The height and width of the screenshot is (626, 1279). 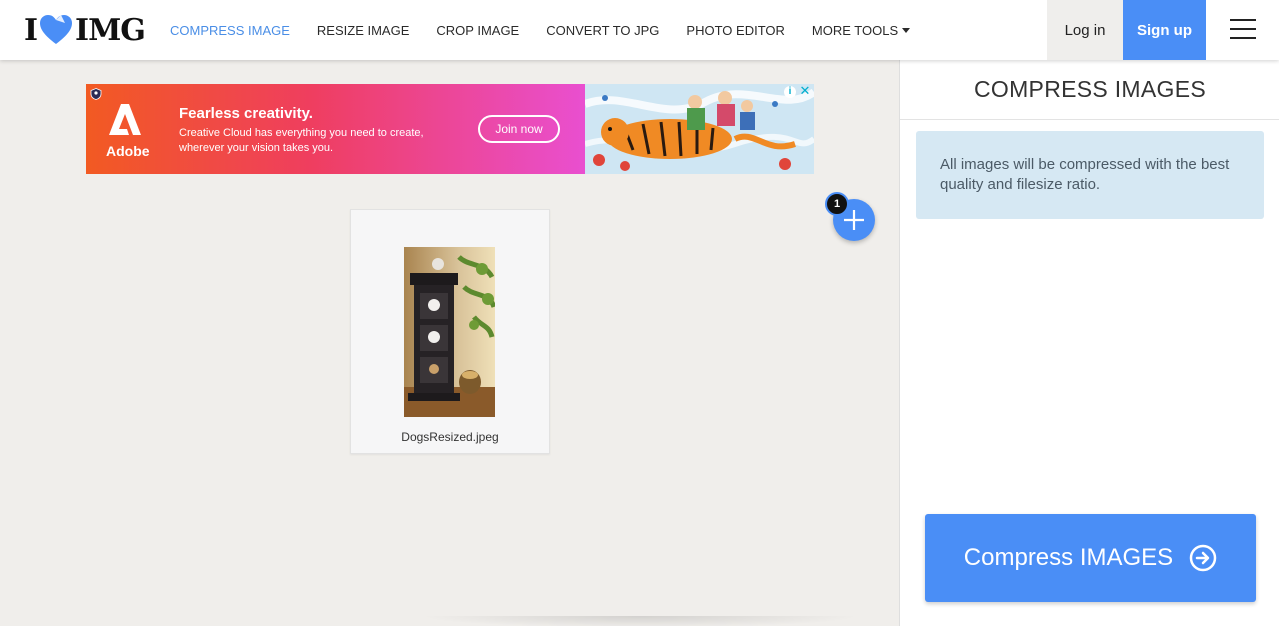 I want to click on nav-more-tools: MORE TOOLS, so click(x=861, y=30).